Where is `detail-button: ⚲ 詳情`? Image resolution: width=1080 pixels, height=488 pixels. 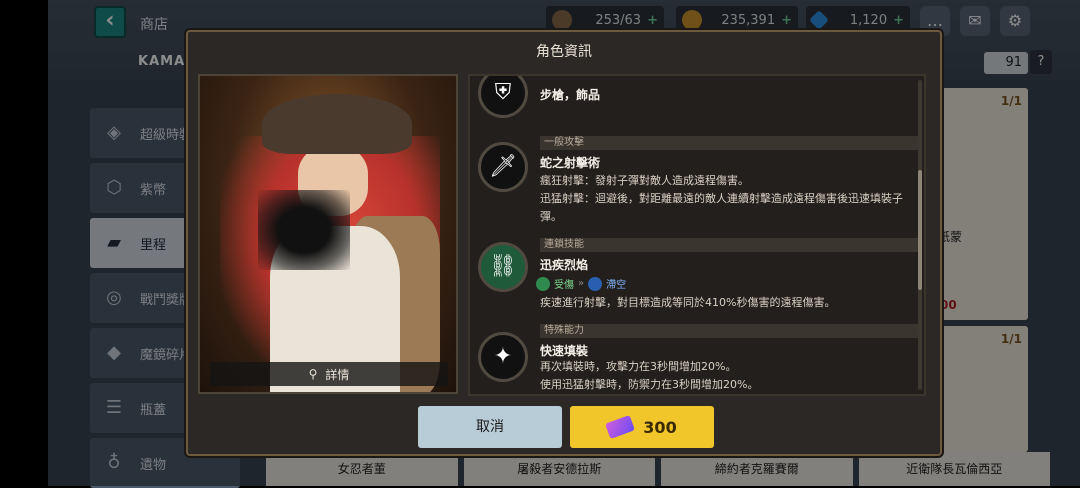
detail-button: ⚲ 詳情 is located at coordinates (329, 374).